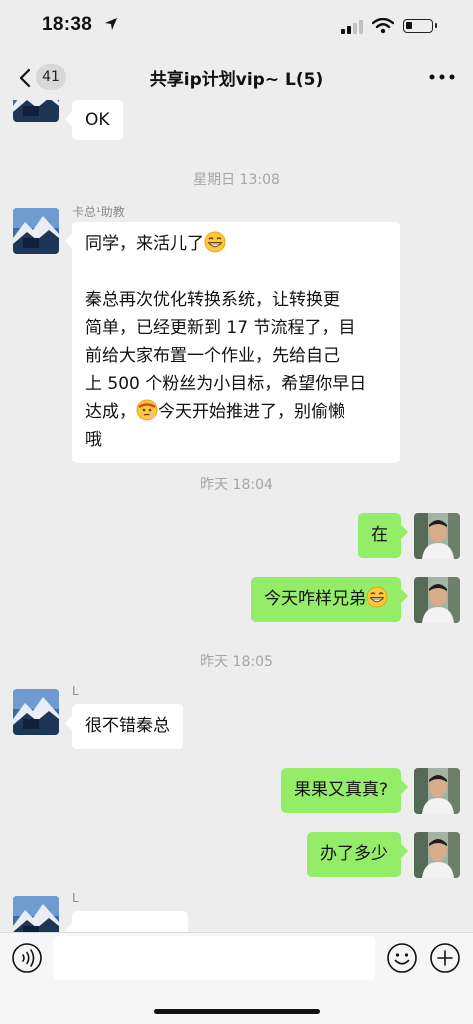 The height and width of the screenshot is (1024, 473). I want to click on message-text: 简单，已经更新到 17 节流程了，目, so click(220, 328).